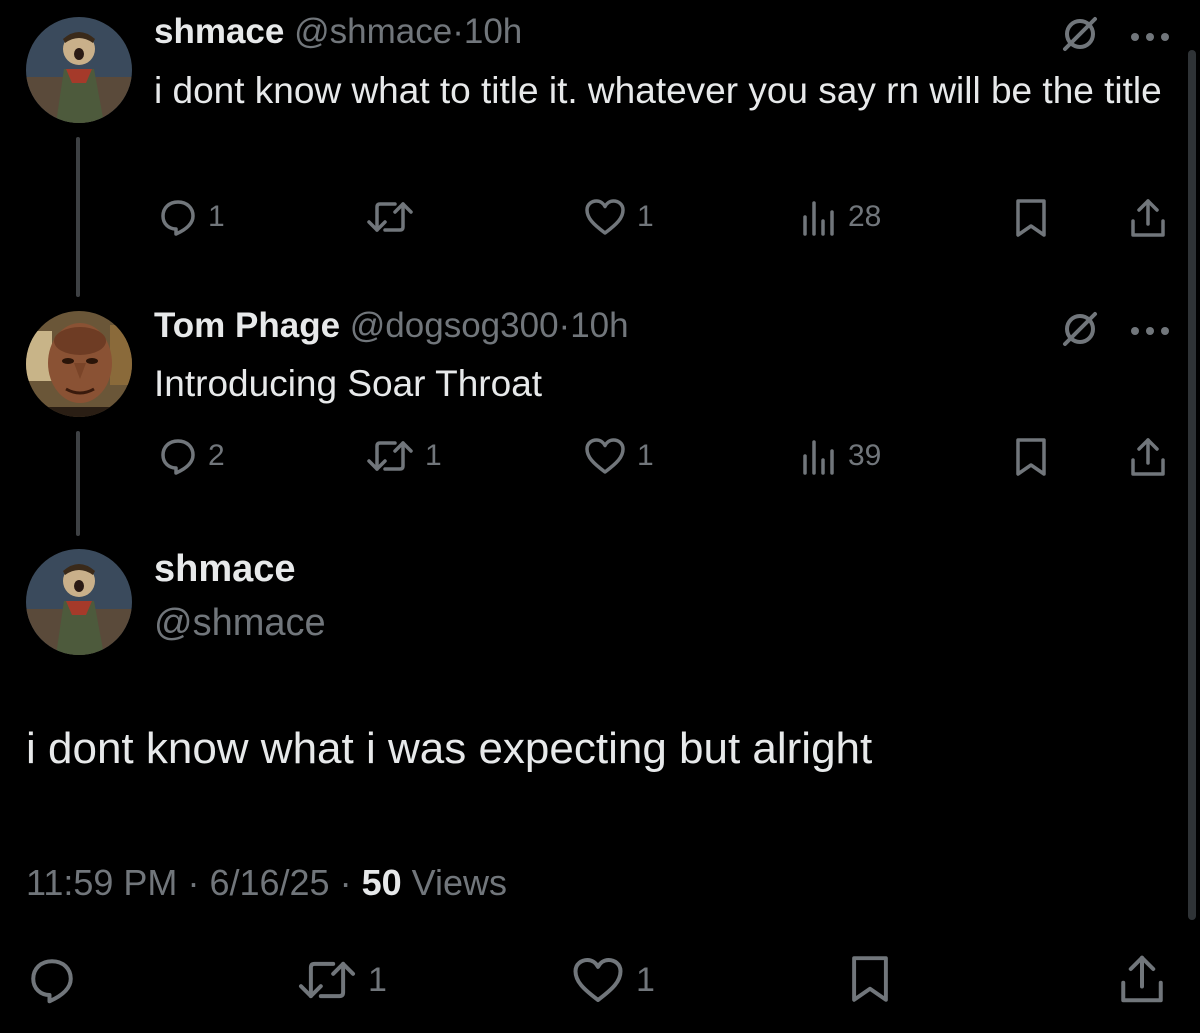  I want to click on tweet2-like-button: 1, so click(618, 456).